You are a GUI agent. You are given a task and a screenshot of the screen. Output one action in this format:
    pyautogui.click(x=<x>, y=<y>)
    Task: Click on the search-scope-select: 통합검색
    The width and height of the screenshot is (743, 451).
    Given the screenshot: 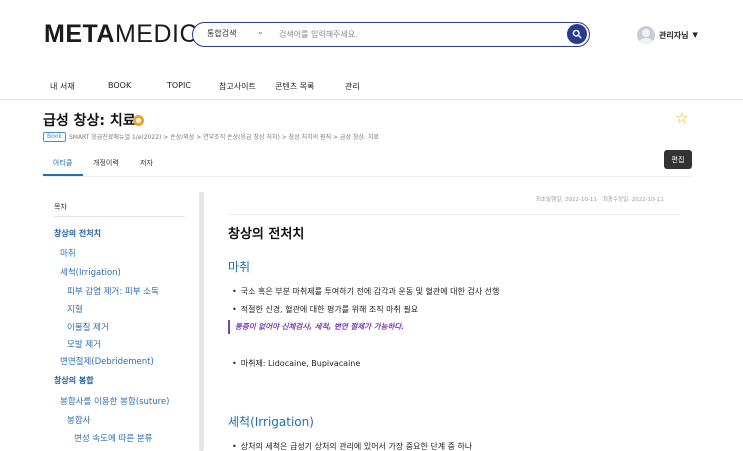 What is the action you would take?
    pyautogui.click(x=221, y=33)
    